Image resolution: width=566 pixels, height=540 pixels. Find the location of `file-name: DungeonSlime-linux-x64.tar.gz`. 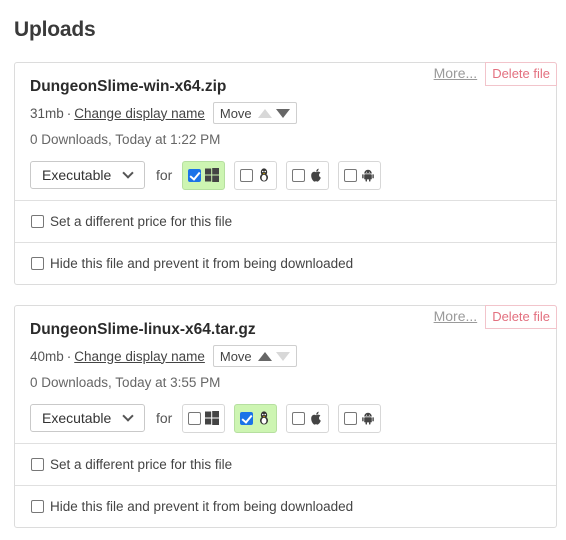

file-name: DungeonSlime-linux-x64.tar.gz is located at coordinates (143, 329).